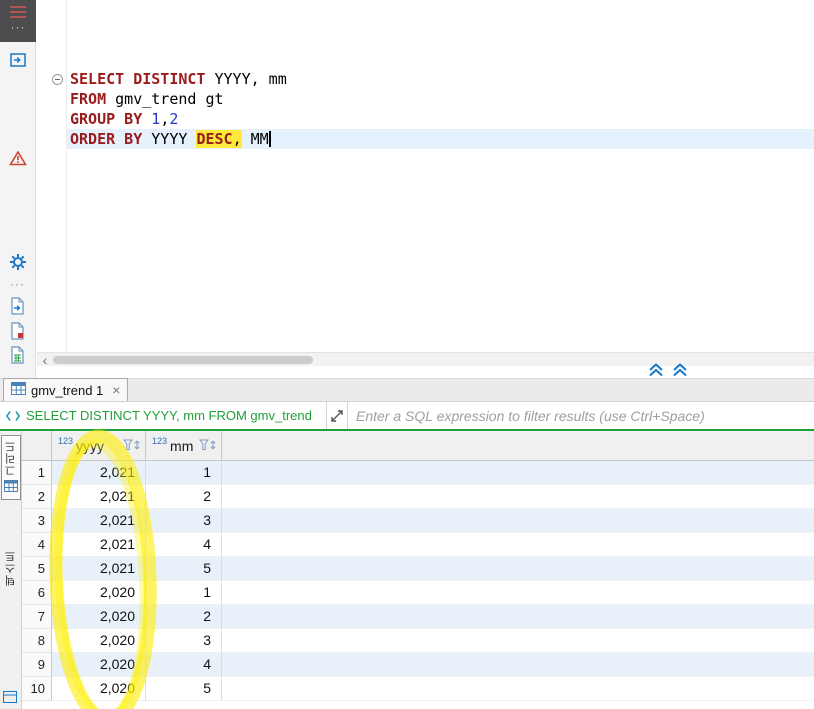 Image resolution: width=814 pixels, height=709 pixels. I want to click on sql-console-icon, so click(18, 60).